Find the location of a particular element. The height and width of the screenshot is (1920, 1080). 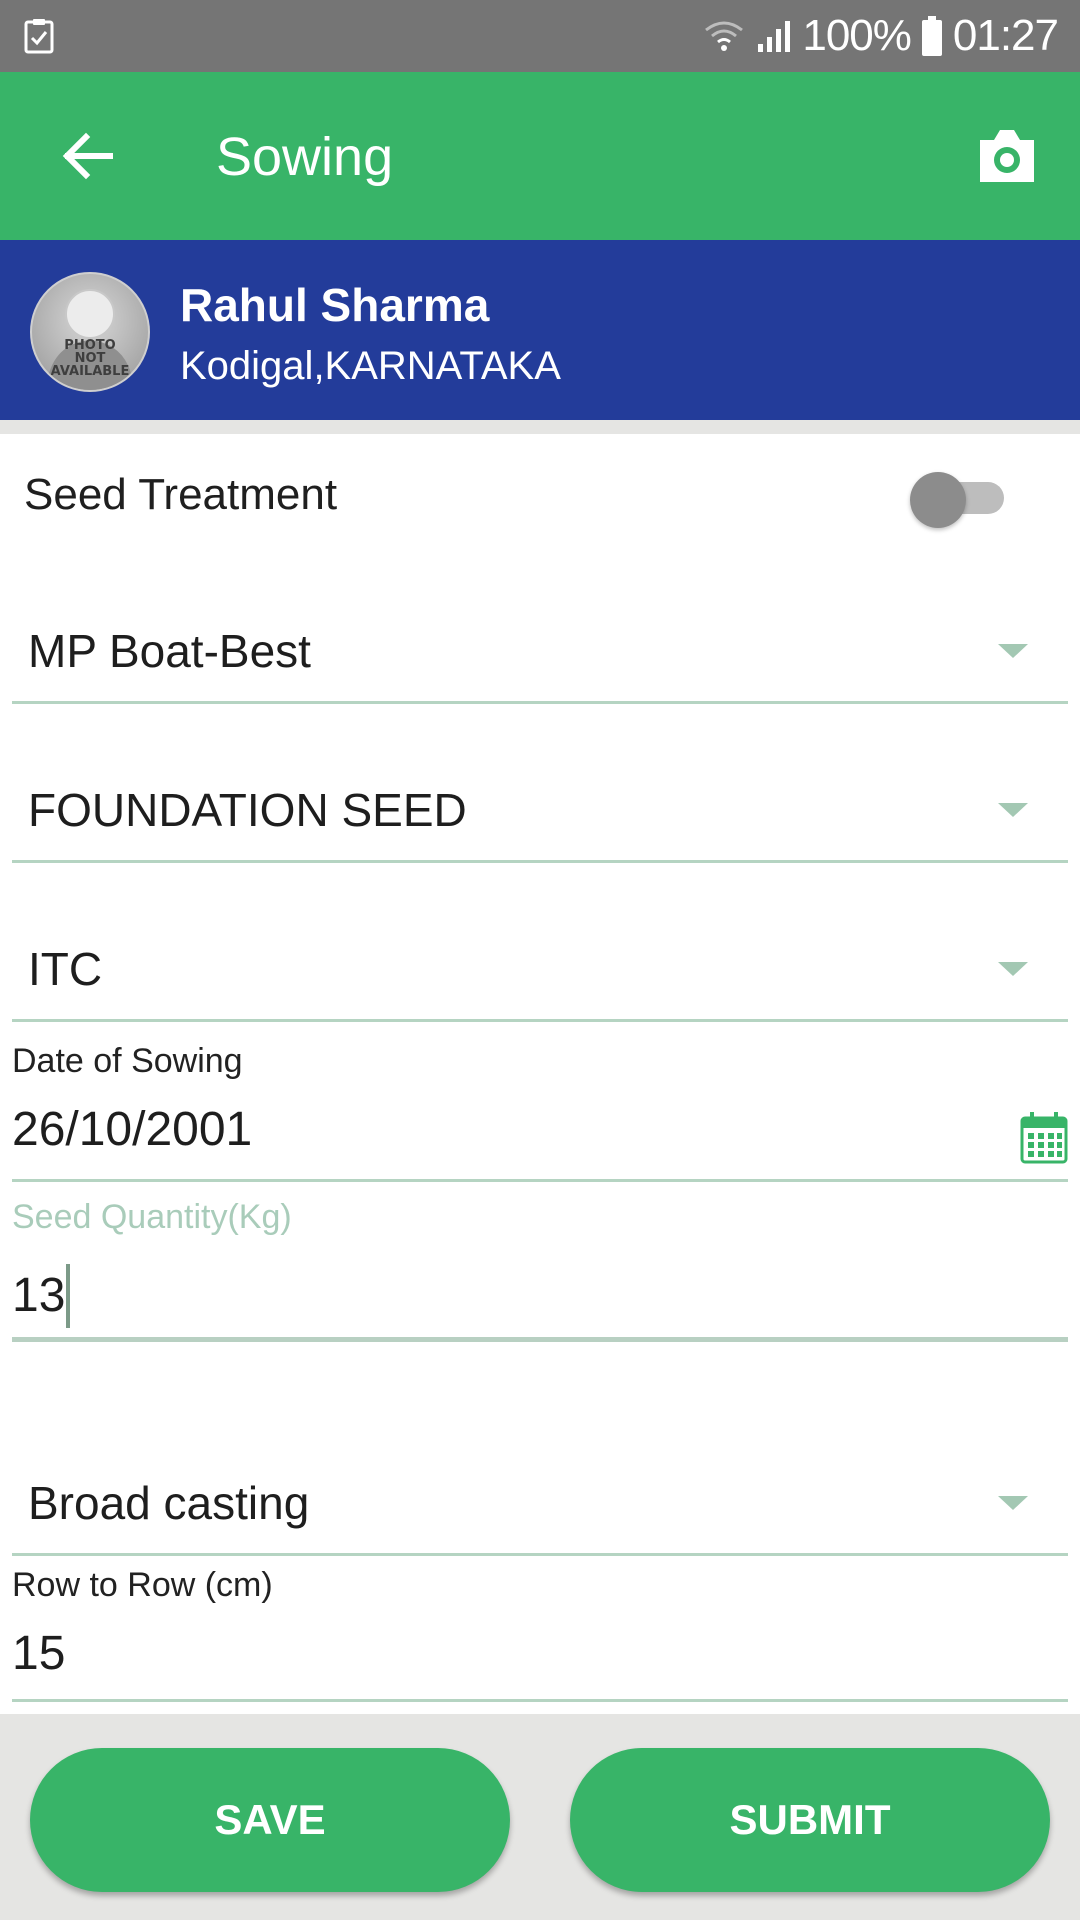

seed-class-selected: FOUNDATION SEED is located at coordinates (247, 810).